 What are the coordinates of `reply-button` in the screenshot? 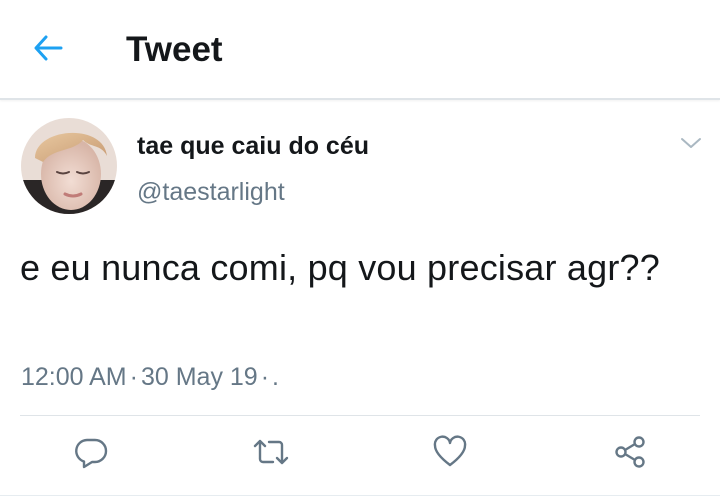 It's located at (91, 454).